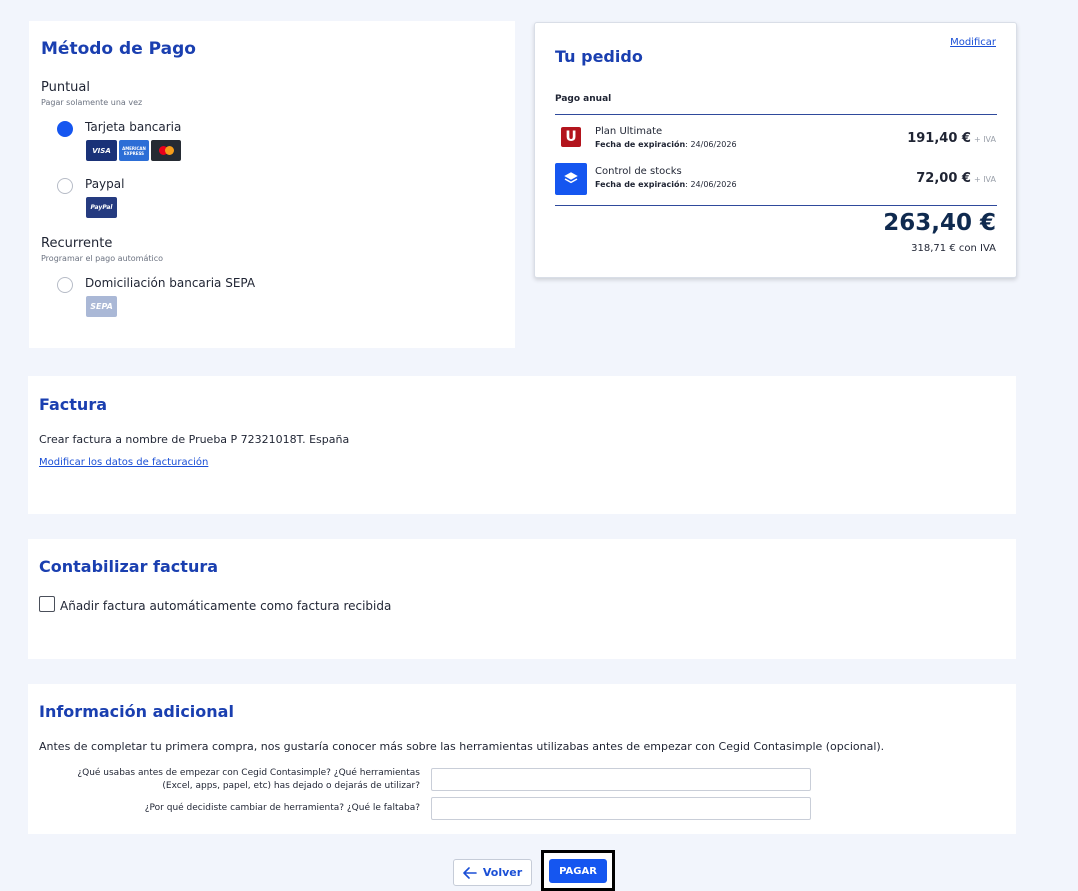 The width and height of the screenshot is (1078, 891). What do you see at coordinates (65, 186) in the screenshot?
I see `radio-paypal` at bounding box center [65, 186].